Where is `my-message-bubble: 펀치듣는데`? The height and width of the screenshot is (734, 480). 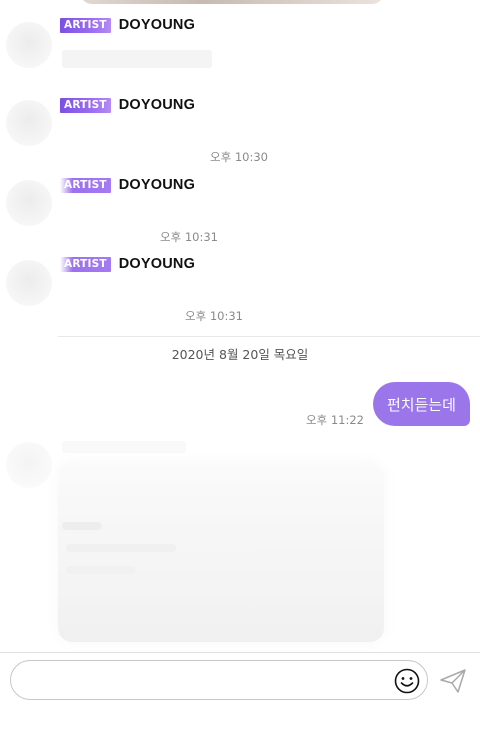
my-message-bubble: 펀치듣는데 is located at coordinates (421, 404).